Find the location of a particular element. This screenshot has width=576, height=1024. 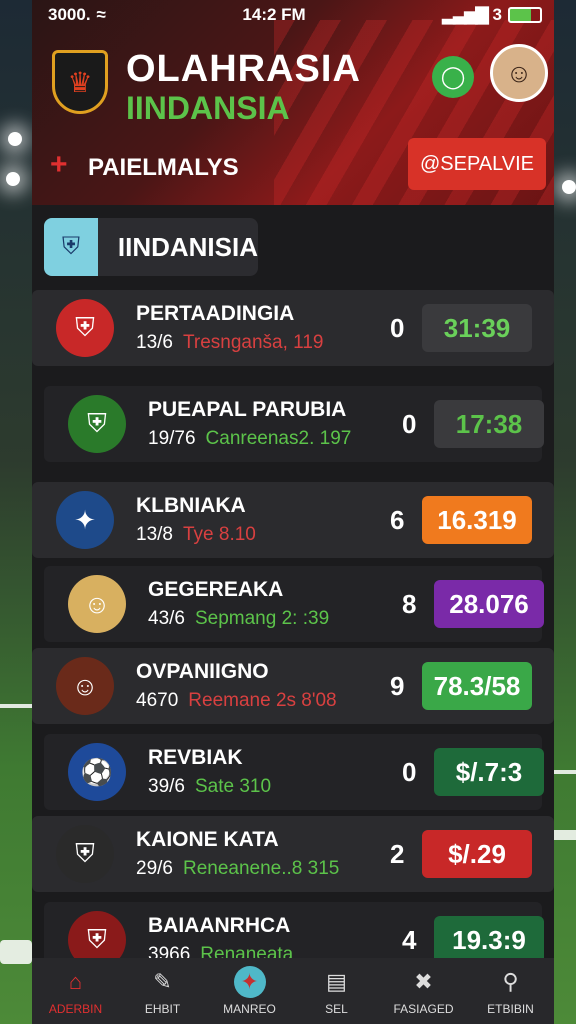

app-title: OLAHRASIA is located at coordinates (243, 69).